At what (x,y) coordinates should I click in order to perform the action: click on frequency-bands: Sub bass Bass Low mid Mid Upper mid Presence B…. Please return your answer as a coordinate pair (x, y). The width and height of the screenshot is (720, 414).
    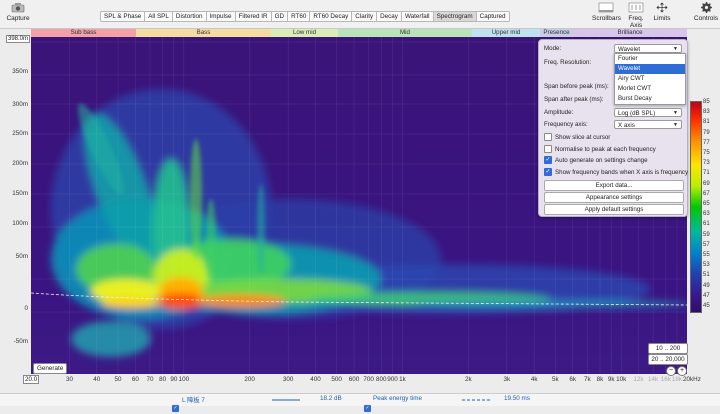
    Looking at the image, I should click on (359, 33).